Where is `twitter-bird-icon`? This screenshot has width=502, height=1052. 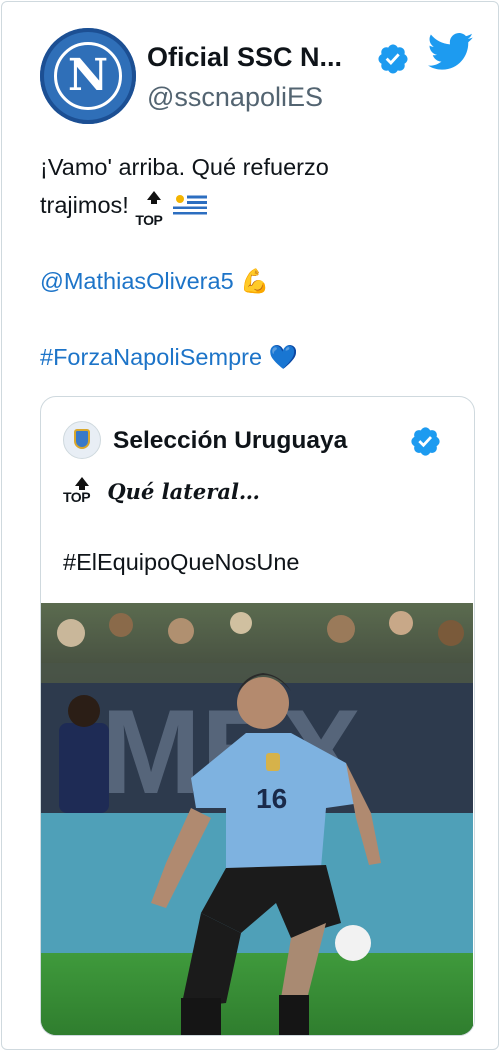
twitter-bird-icon is located at coordinates (451, 52).